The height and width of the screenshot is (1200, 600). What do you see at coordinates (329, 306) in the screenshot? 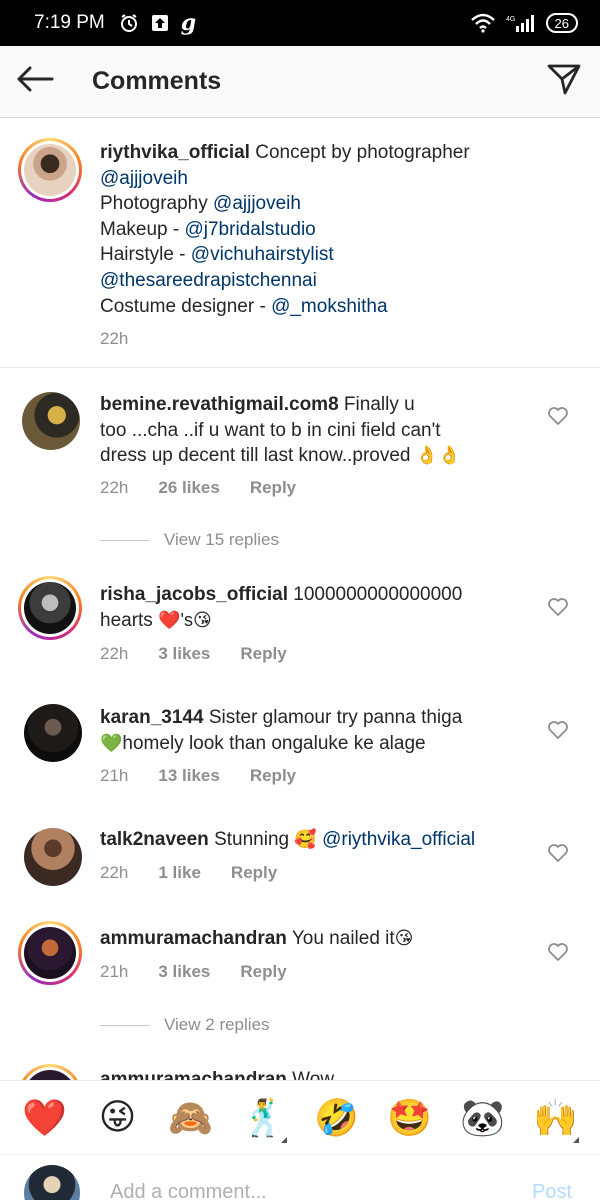
I see `mention-link: @_mokshitha` at bounding box center [329, 306].